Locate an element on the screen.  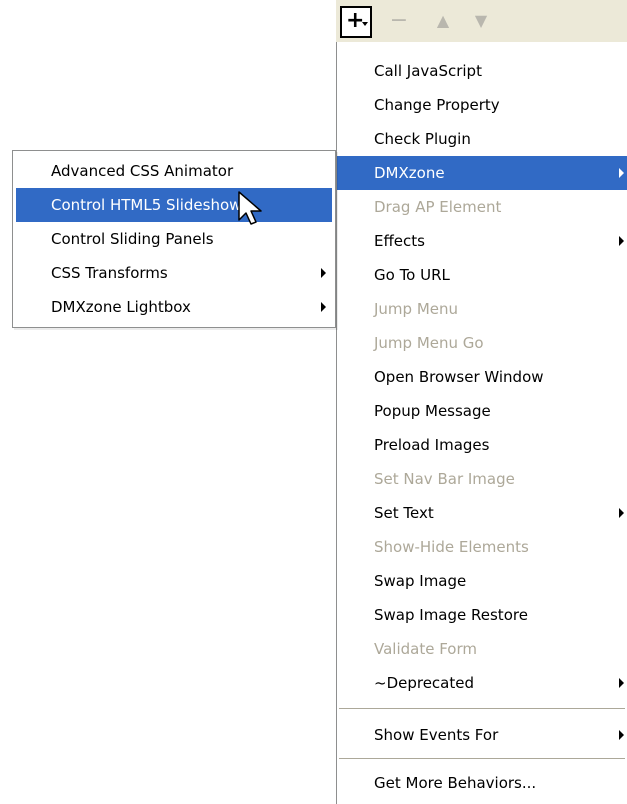
menu-item-label: Call JavaScript is located at coordinates (428, 71).